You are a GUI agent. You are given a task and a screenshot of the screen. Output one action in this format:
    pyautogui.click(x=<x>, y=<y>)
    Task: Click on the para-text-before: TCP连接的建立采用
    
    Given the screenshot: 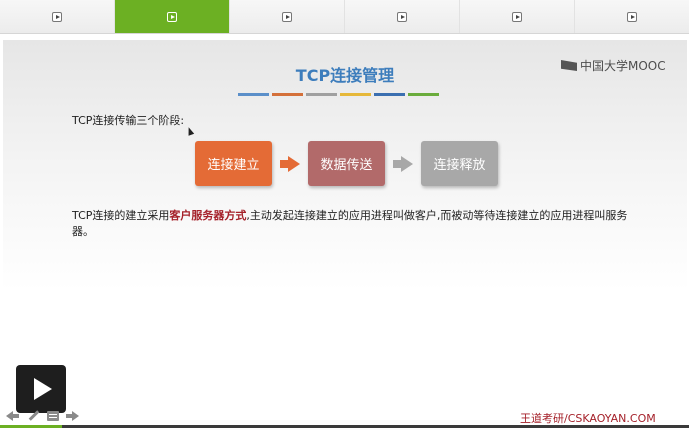 What is the action you would take?
    pyautogui.click(x=121, y=215)
    